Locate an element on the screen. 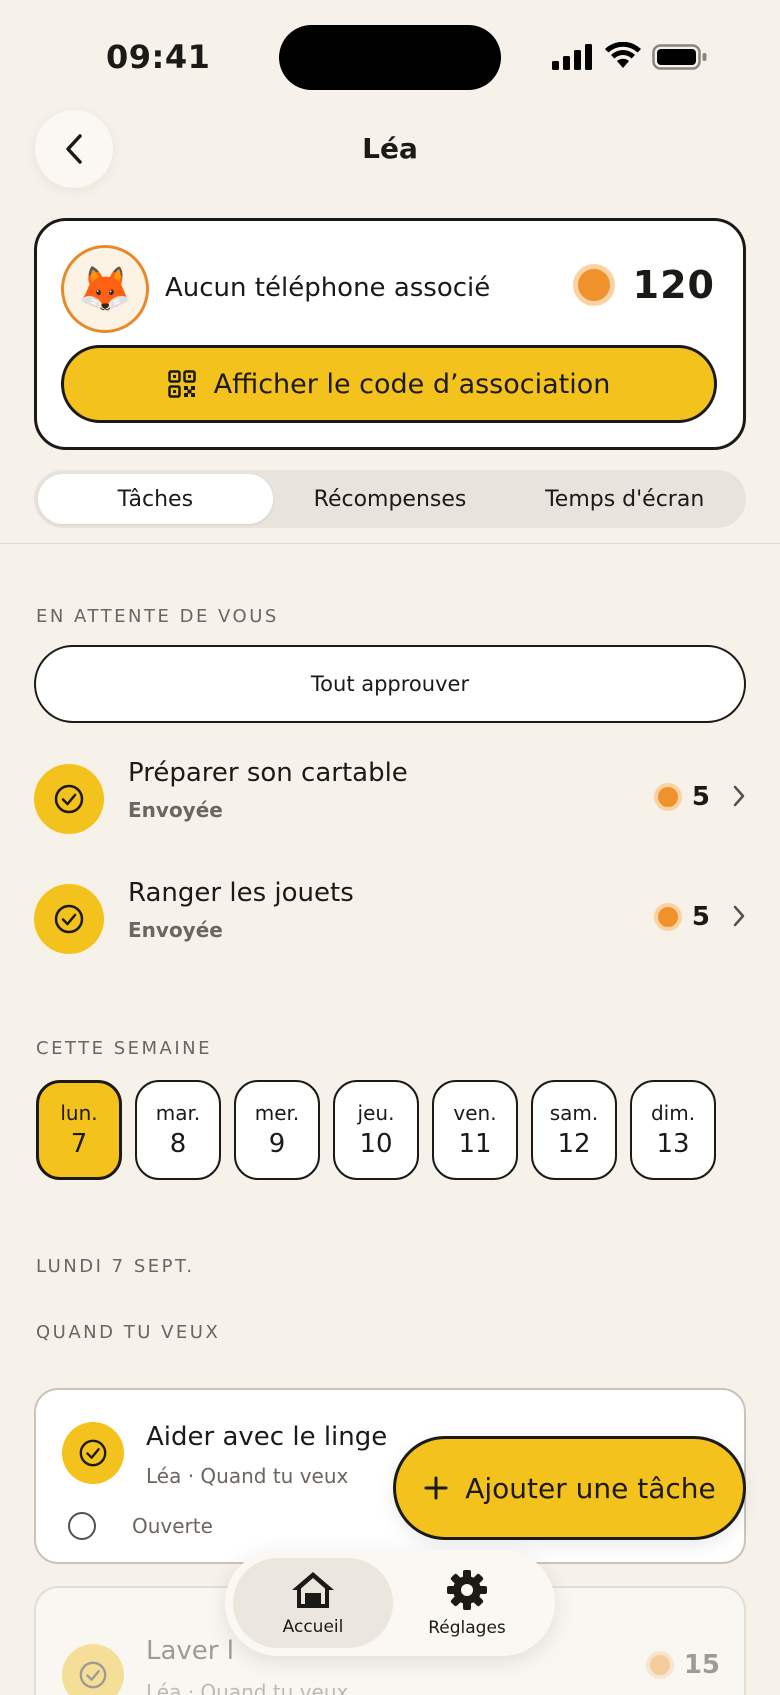 Image resolution: width=780 pixels, height=1695 pixels. day-date: 11 is located at coordinates (475, 1144).